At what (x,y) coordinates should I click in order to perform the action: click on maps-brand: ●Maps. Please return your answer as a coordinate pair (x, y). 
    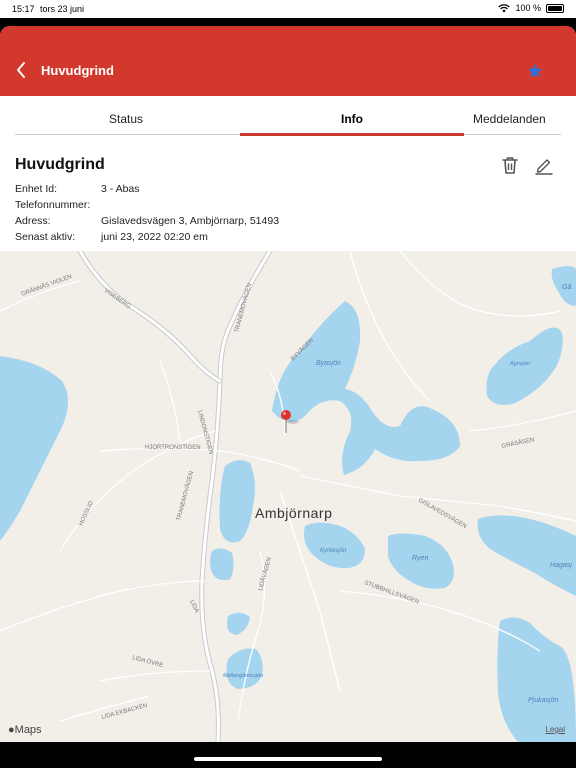
    Looking at the image, I should click on (25, 730).